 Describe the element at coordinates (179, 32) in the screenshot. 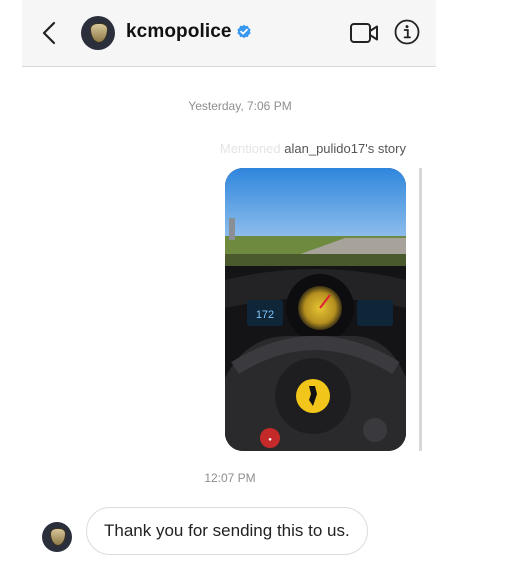

I see `username: kcmopolice` at that location.